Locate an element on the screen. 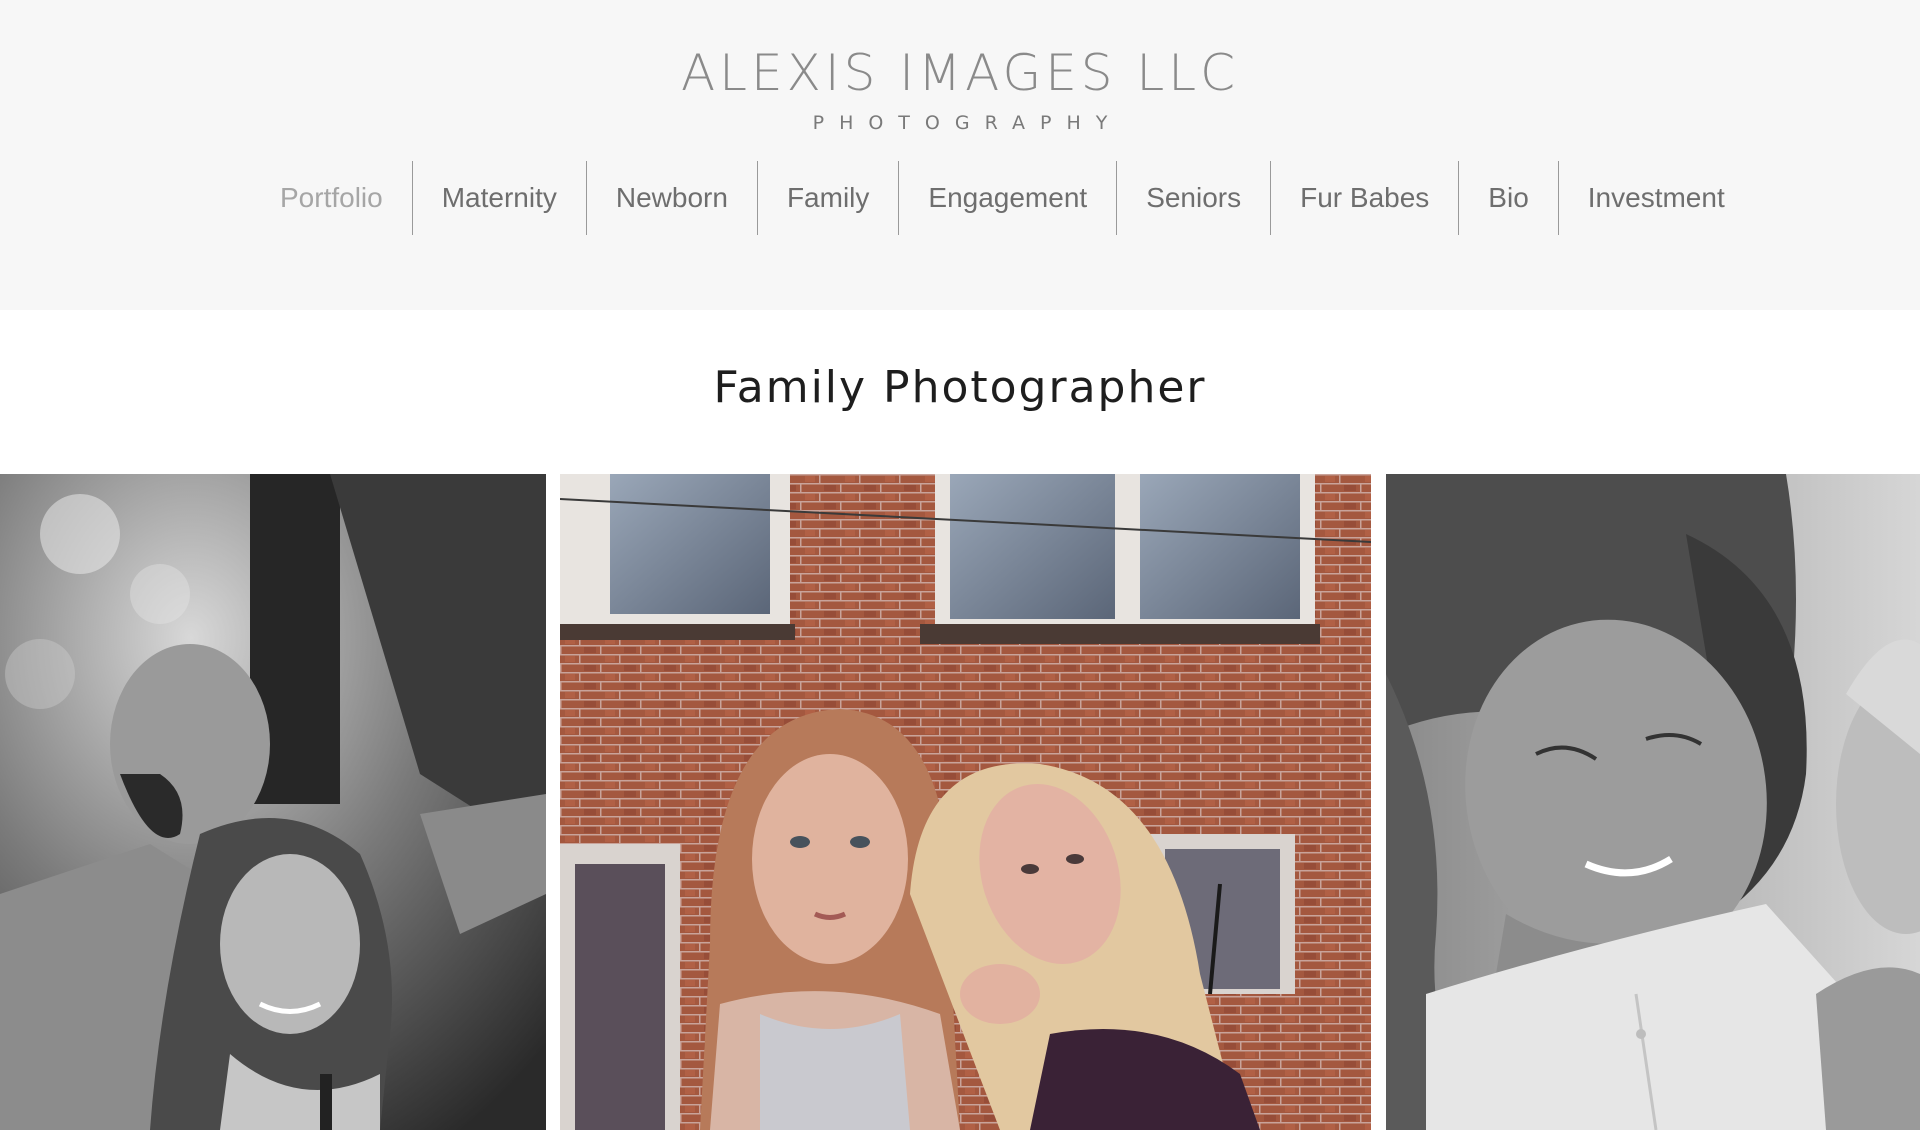  page-title: Family Photographer is located at coordinates (960, 387).